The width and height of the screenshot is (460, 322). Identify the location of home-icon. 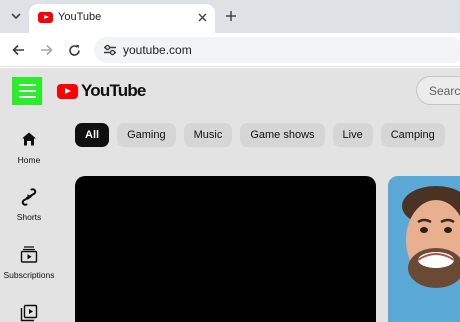
(29, 140).